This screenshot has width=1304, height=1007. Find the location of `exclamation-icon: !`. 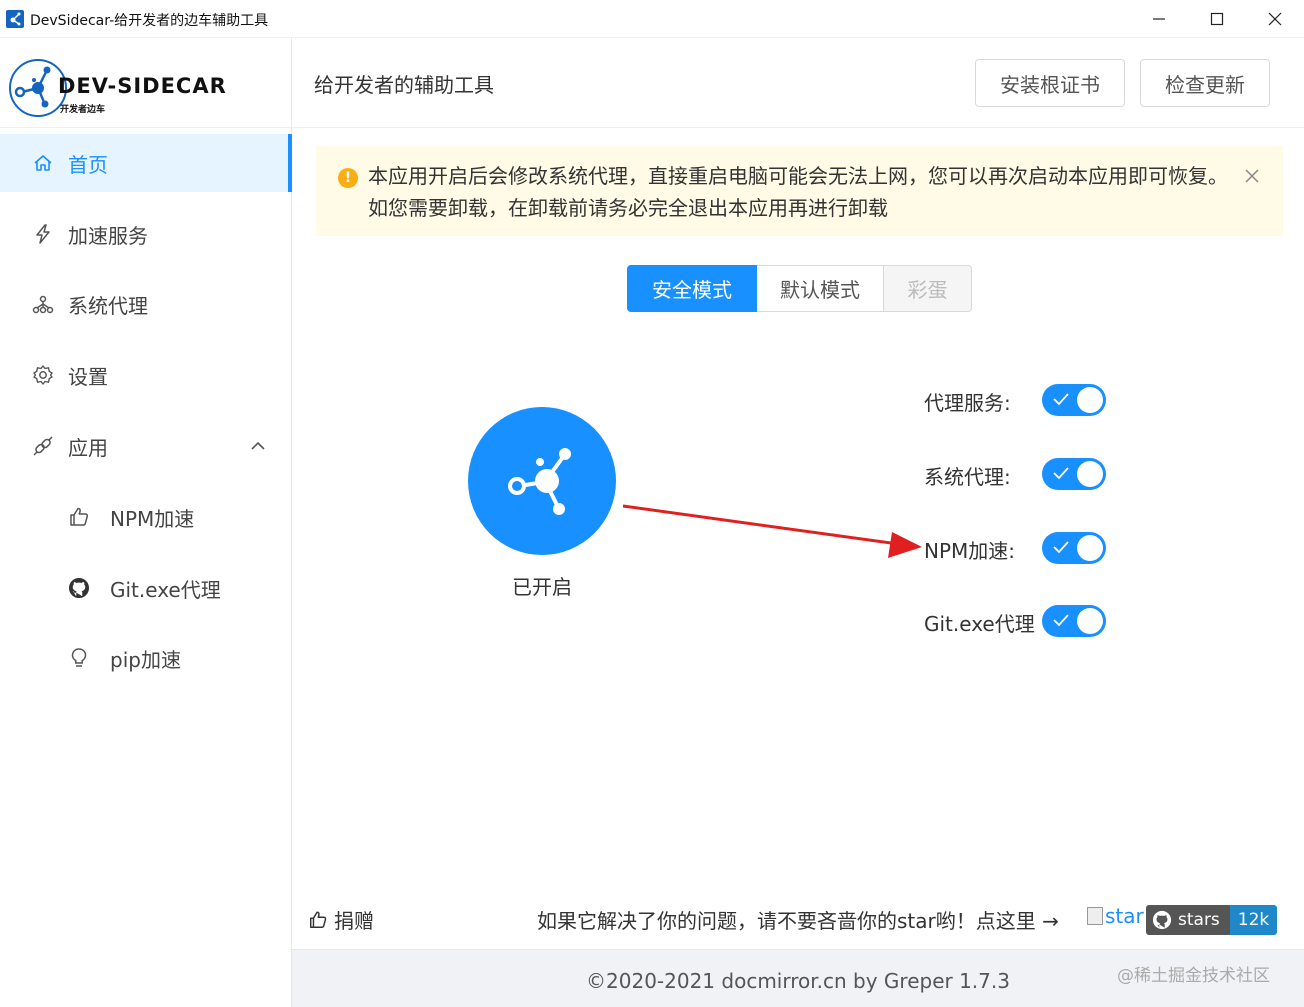

exclamation-icon: ! is located at coordinates (348, 178).